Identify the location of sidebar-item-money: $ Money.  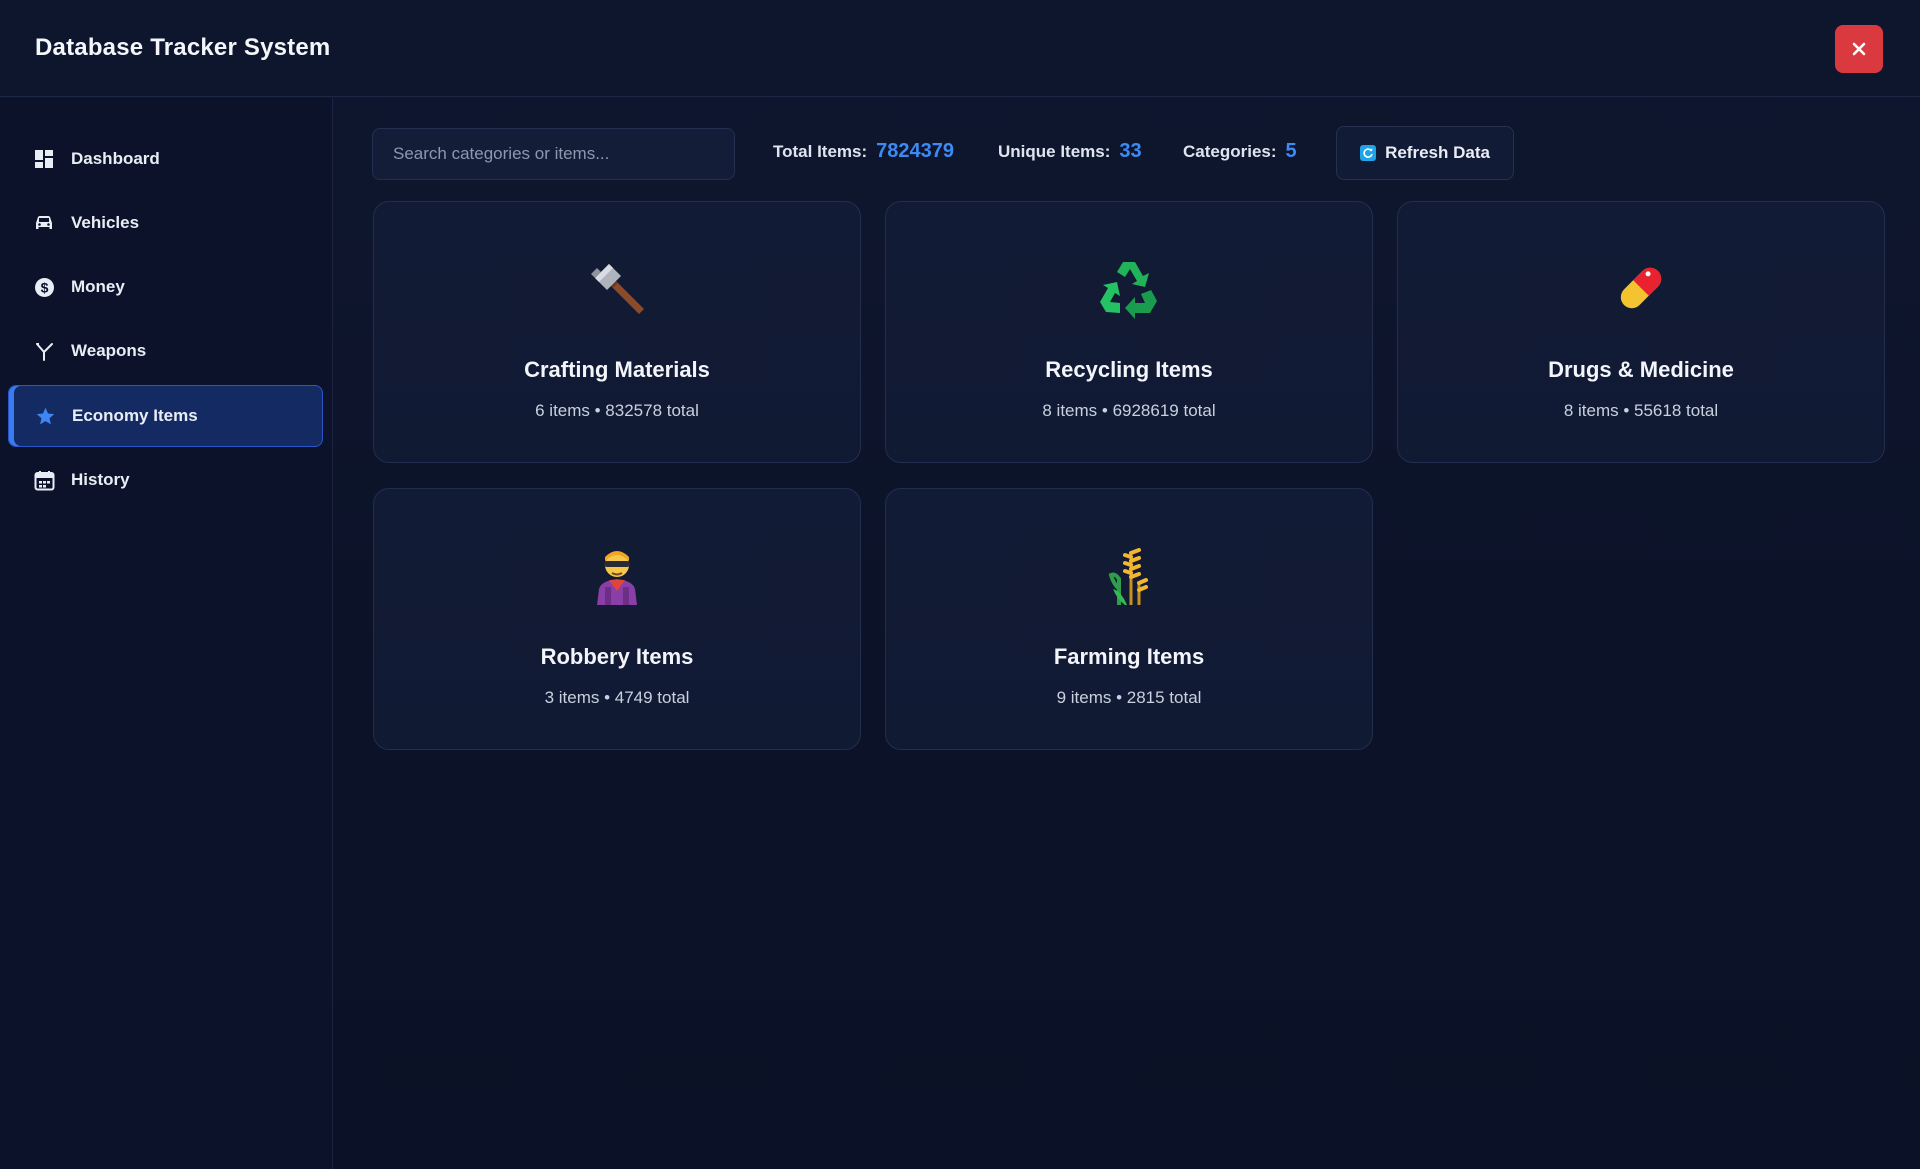
(165, 287).